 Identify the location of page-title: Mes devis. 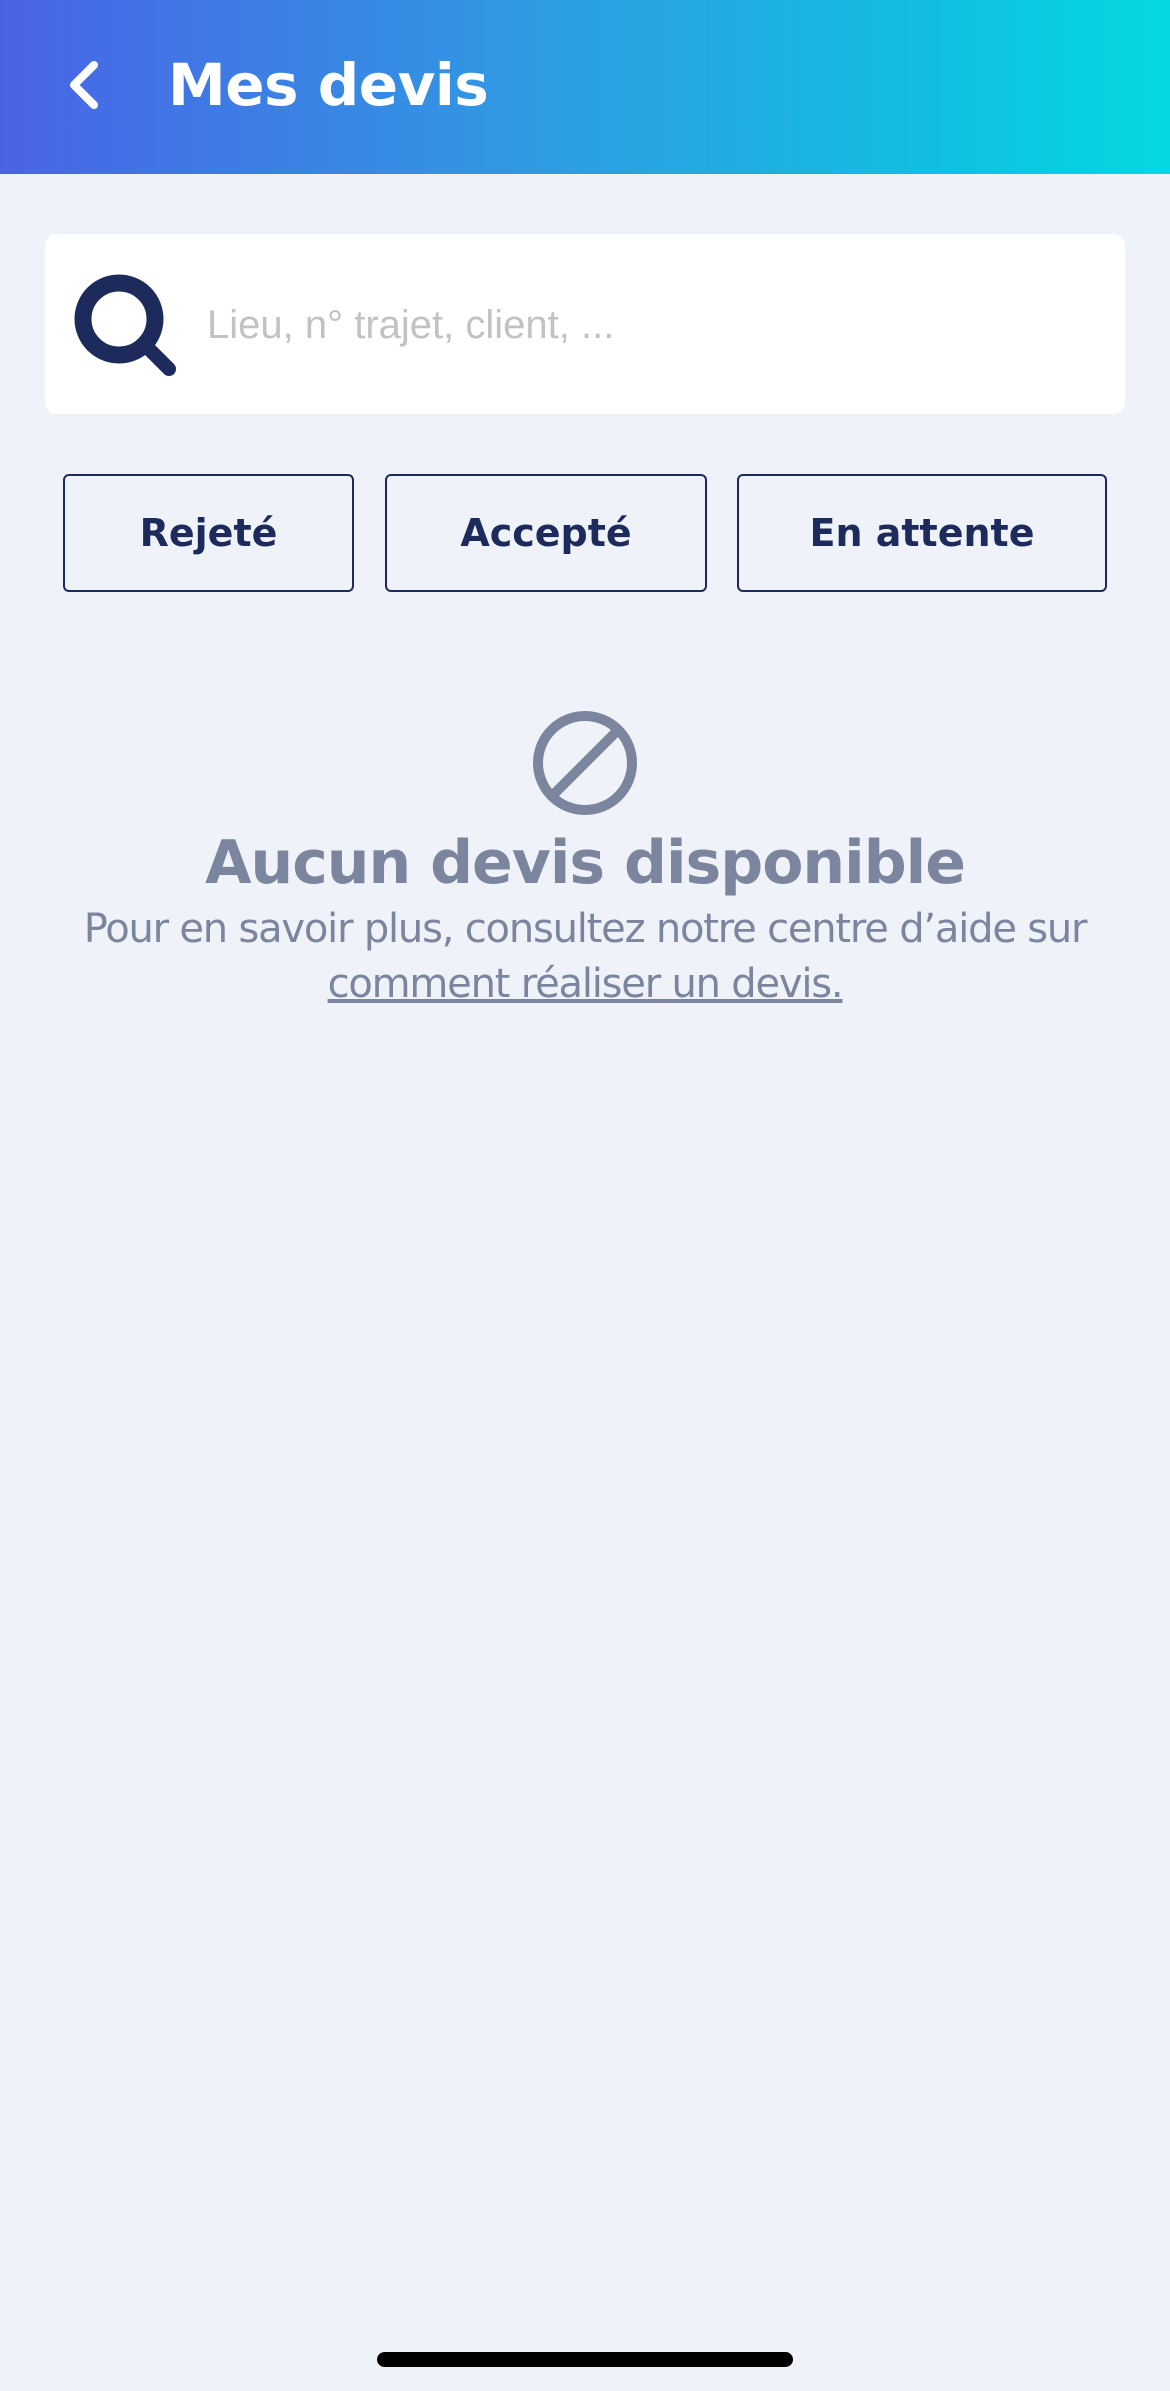
(328, 85).